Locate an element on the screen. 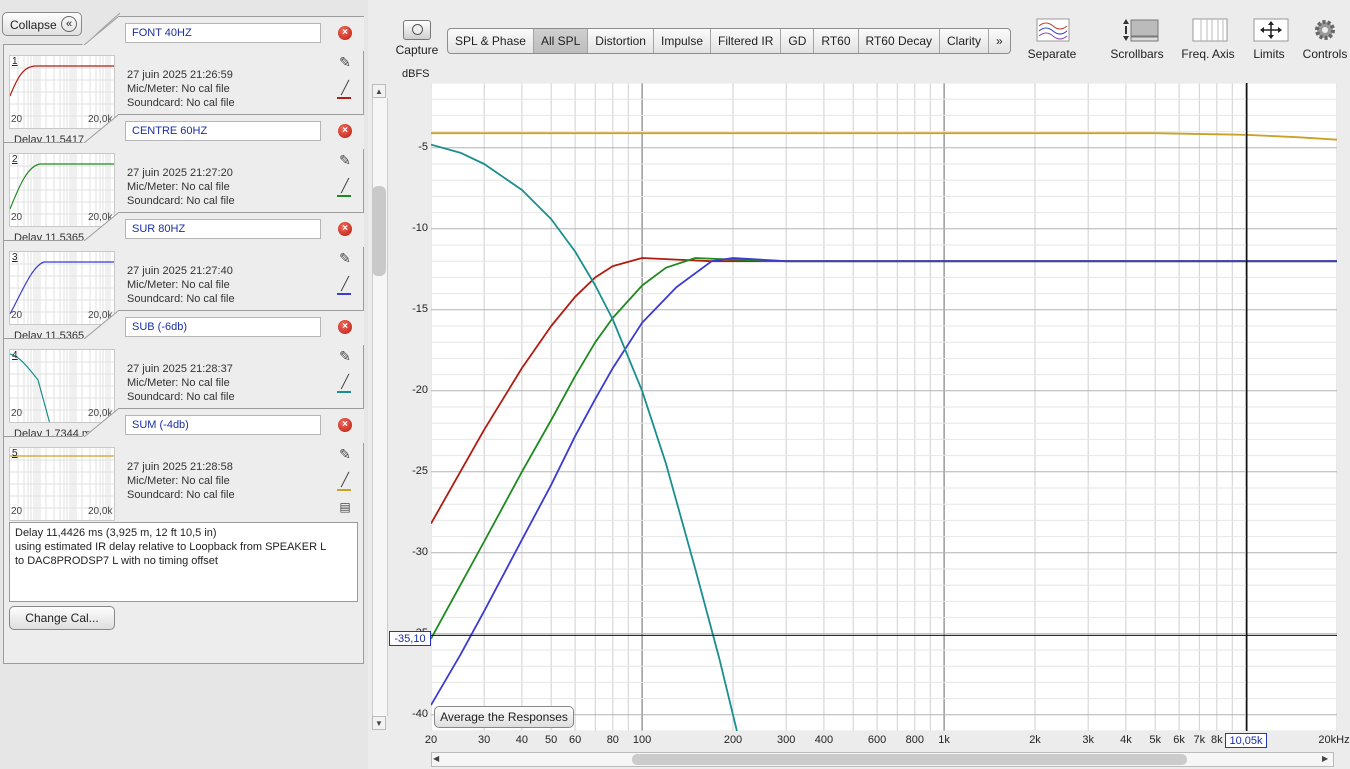  tab-spl-phase: SPL & Phase is located at coordinates (491, 41).